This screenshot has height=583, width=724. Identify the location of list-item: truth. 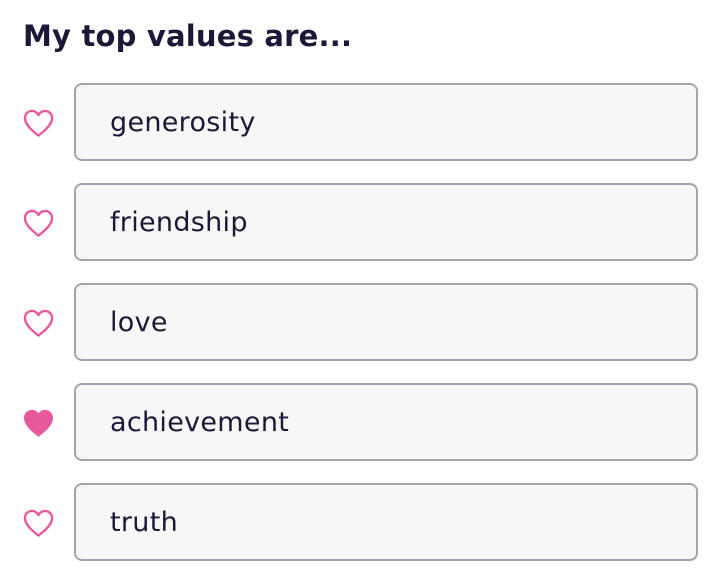
(362, 522).